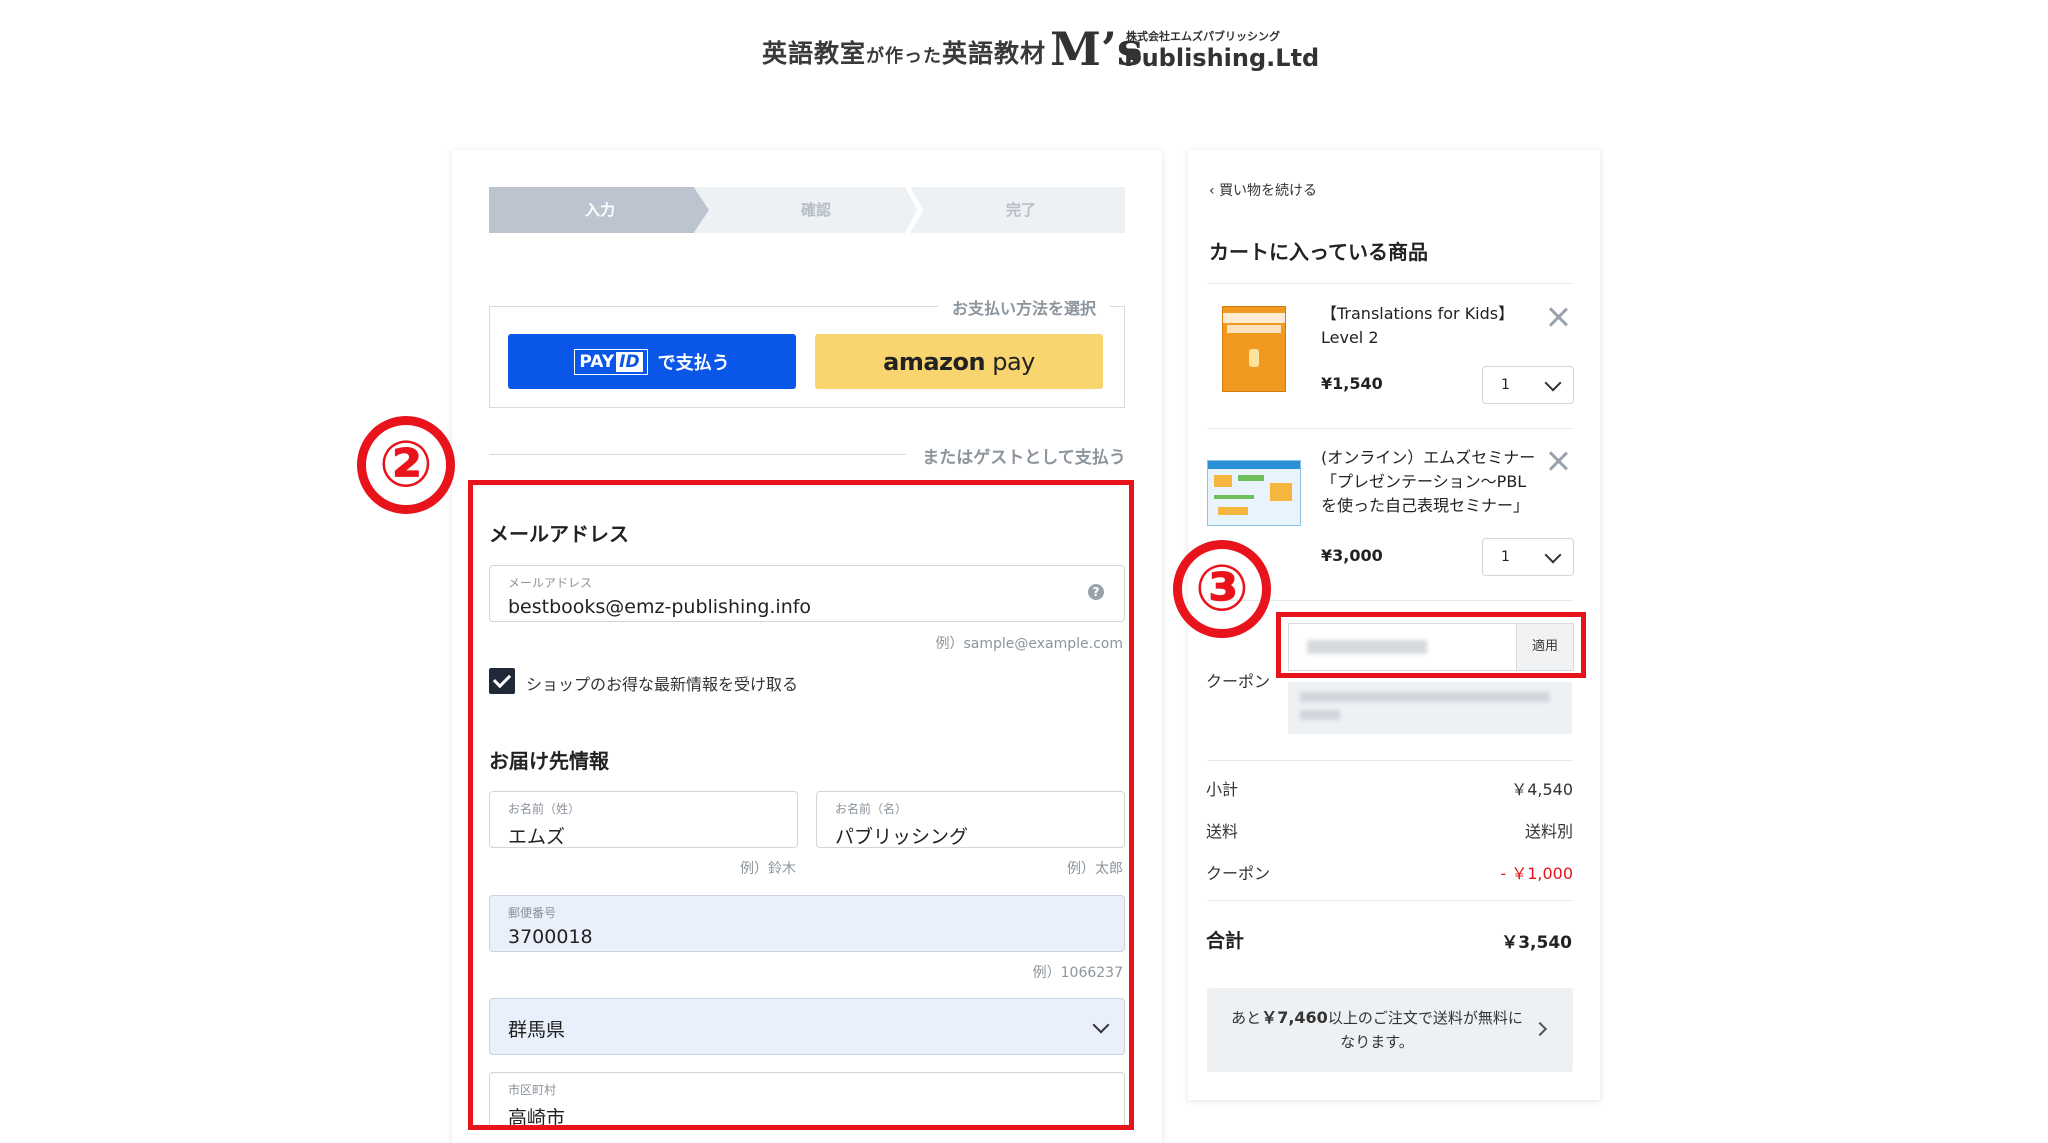 This screenshot has width=2048, height=1143. Describe the element at coordinates (611, 361) in the screenshot. I see `payid-logo: PAY ID` at that location.